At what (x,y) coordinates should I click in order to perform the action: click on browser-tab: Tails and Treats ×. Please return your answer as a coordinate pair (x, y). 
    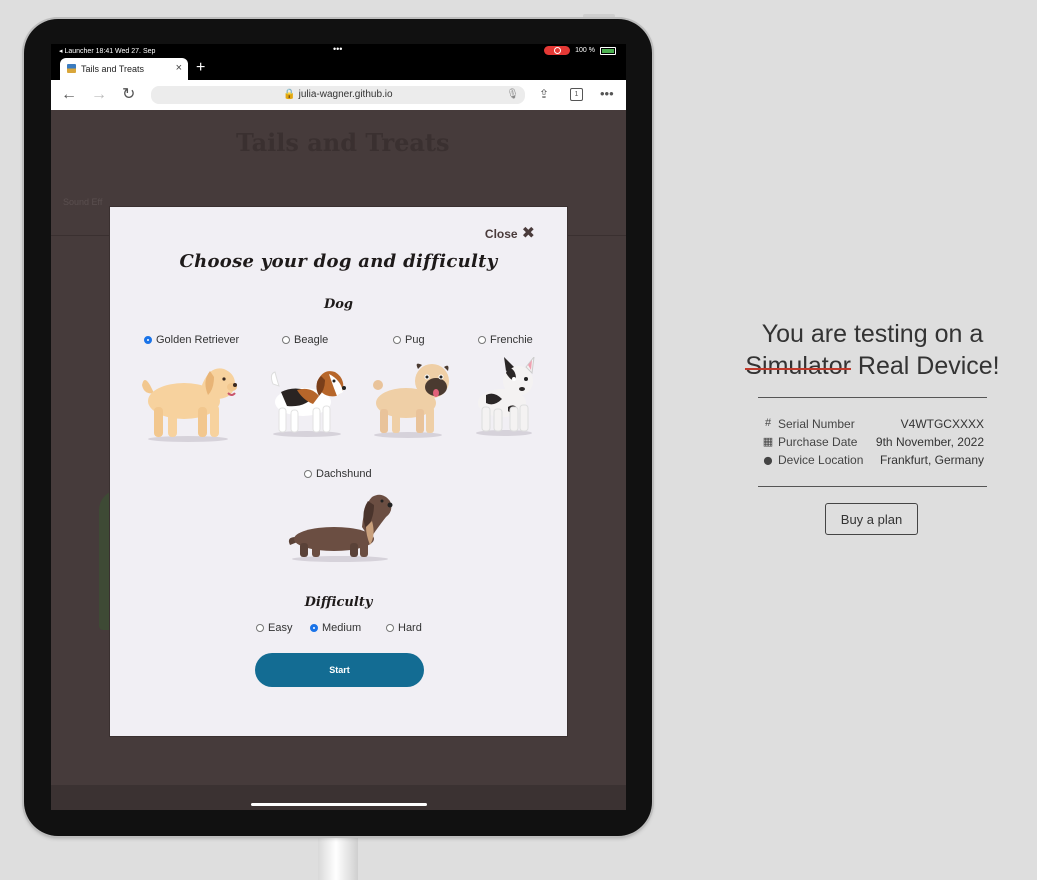
    Looking at the image, I should click on (124, 69).